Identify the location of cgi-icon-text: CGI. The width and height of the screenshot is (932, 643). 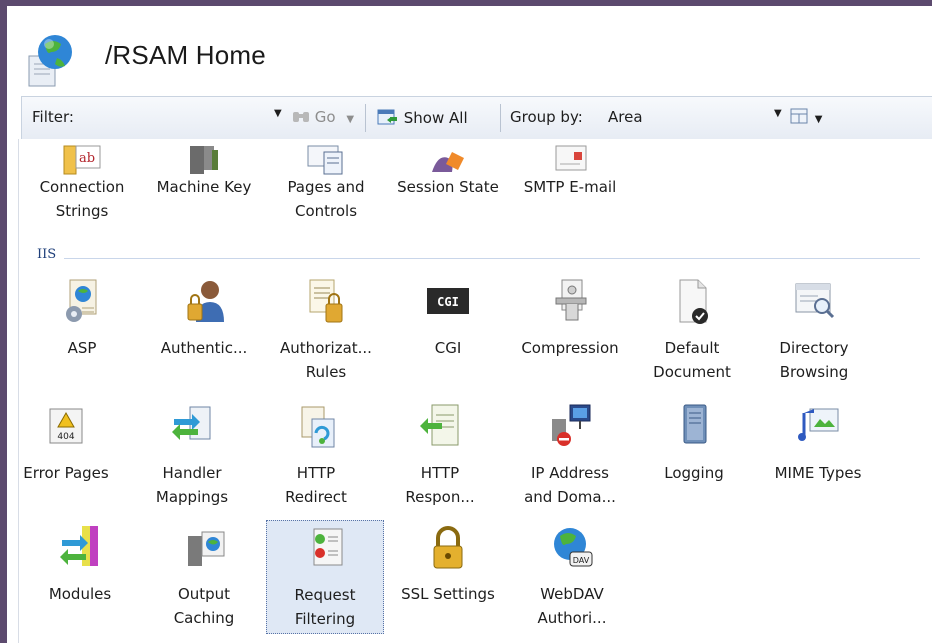
(448, 302).